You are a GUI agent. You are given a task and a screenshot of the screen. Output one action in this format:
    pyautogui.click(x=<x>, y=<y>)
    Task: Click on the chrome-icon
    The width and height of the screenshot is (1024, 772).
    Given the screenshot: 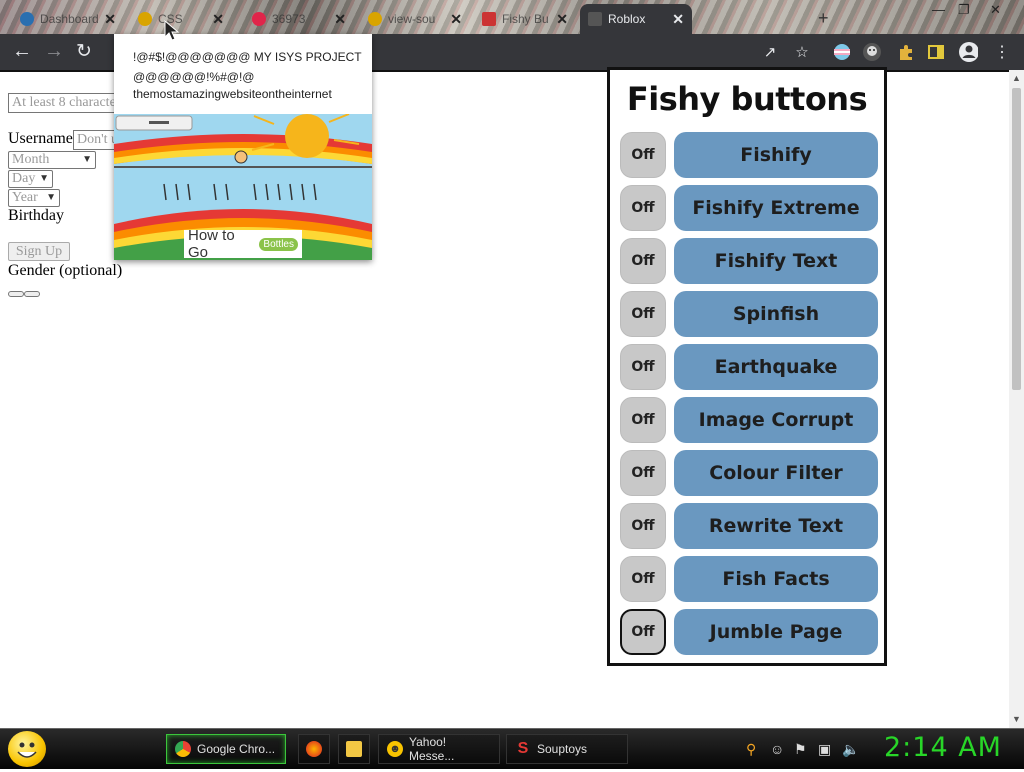 What is the action you would take?
    pyautogui.click(x=183, y=749)
    